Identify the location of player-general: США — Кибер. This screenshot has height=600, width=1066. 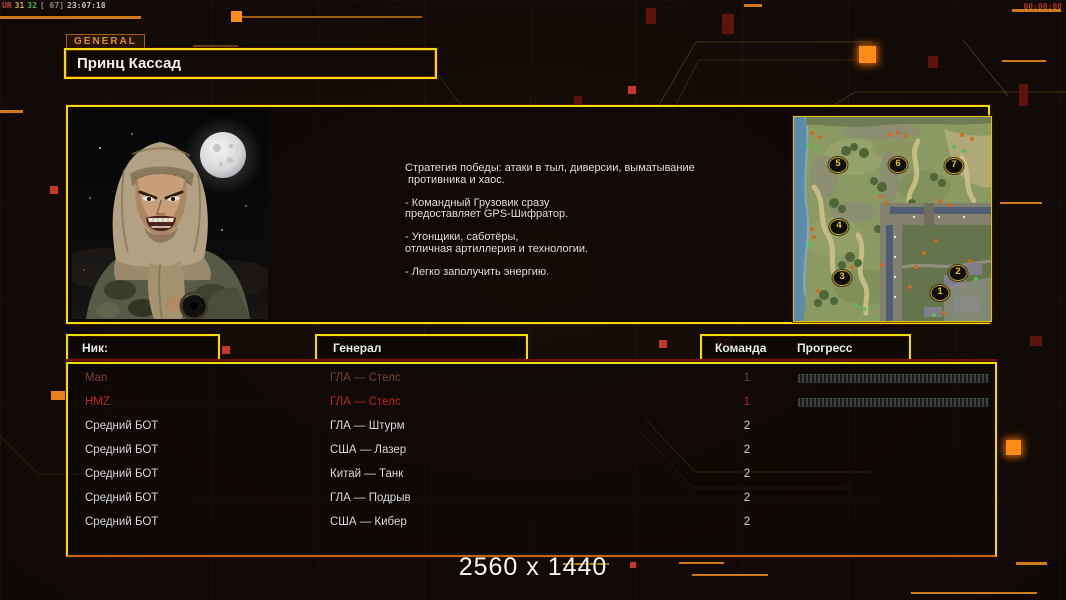
(368, 522).